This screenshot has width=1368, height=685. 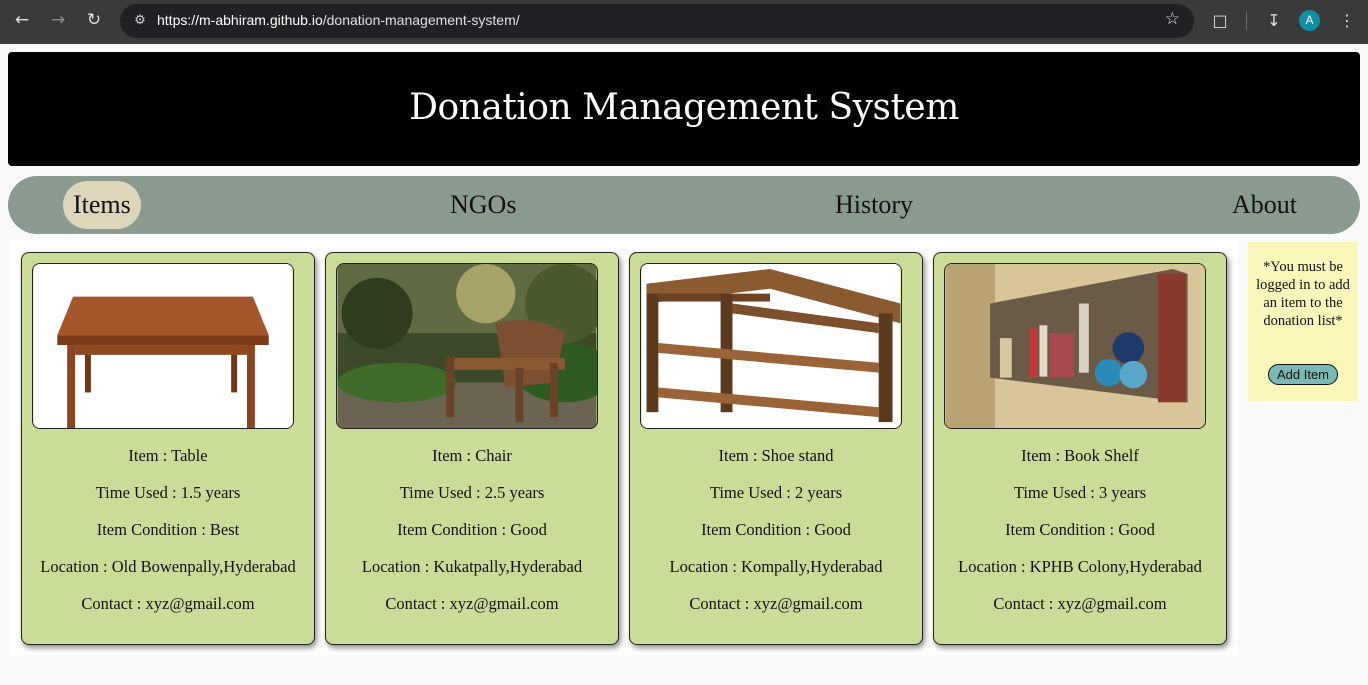 What do you see at coordinates (483, 205) in the screenshot?
I see `nav-item-ngos: NGOs` at bounding box center [483, 205].